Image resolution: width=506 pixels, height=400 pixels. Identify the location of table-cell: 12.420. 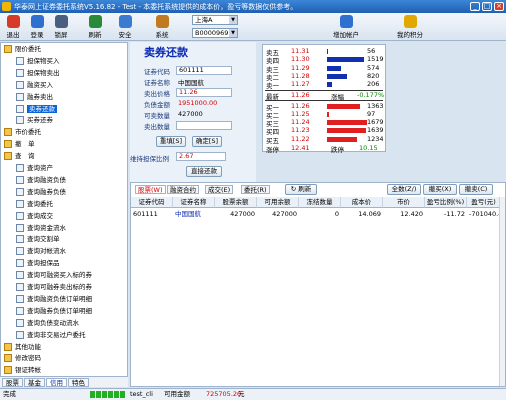
(404, 214).